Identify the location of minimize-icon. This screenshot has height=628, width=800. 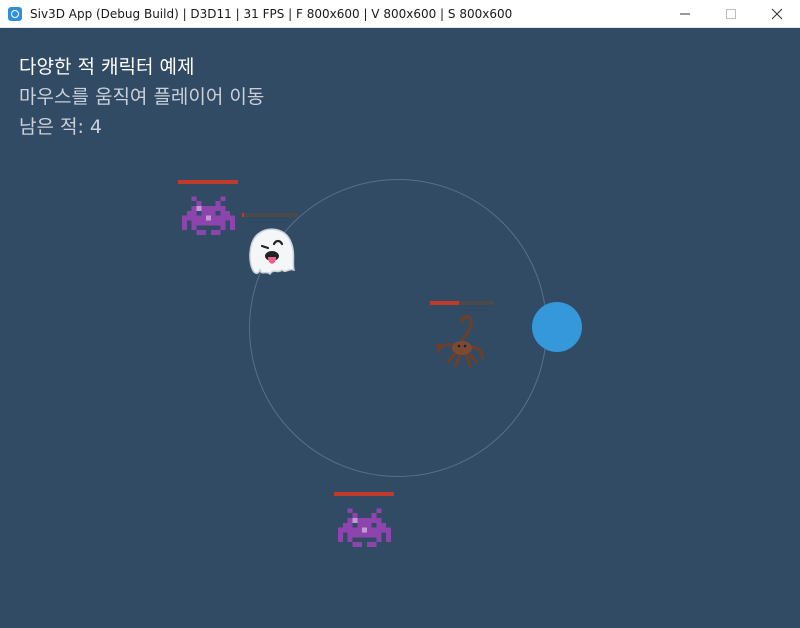
(685, 14).